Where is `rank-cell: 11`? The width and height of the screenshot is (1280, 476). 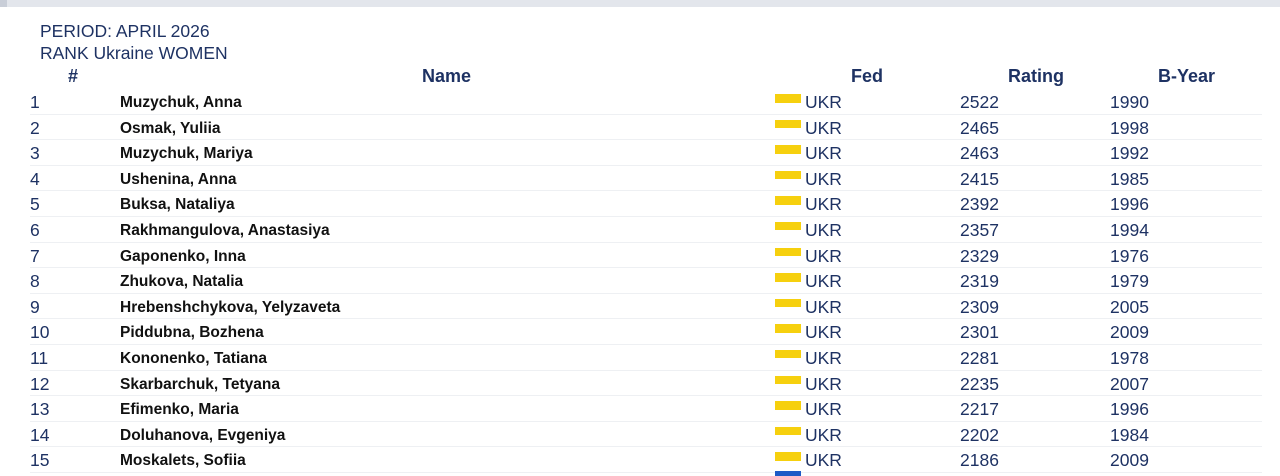 rank-cell: 11 is located at coordinates (39, 357).